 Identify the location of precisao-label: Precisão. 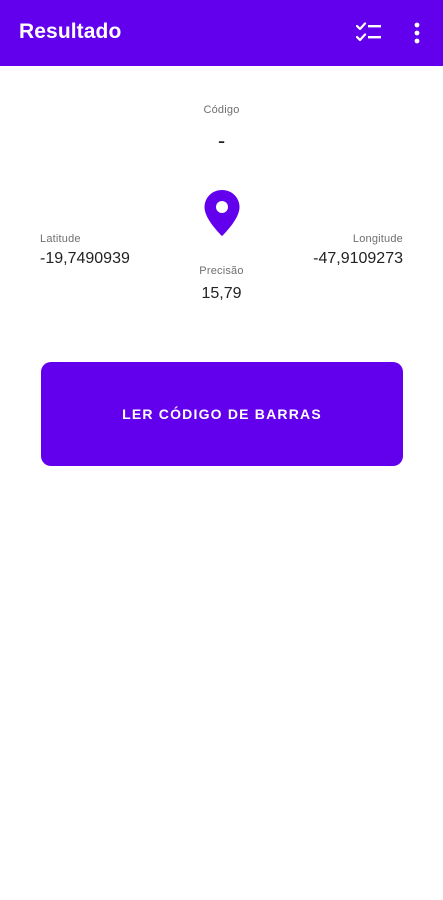
(221, 271).